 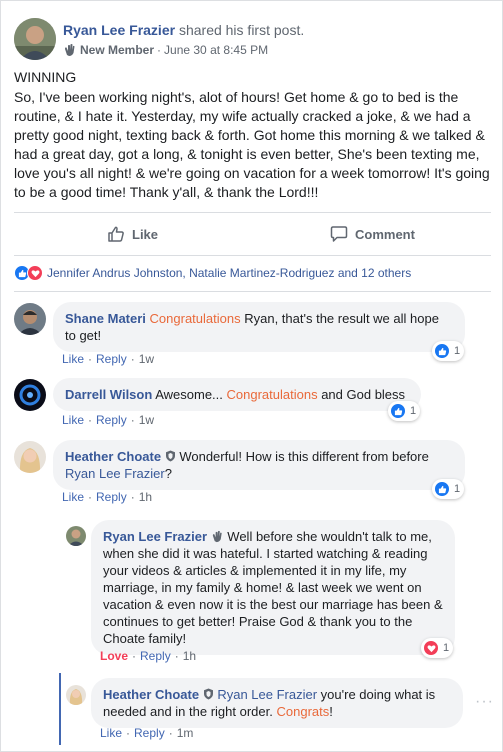 I want to click on reply-keyword: Congrats, so click(x=303, y=711).